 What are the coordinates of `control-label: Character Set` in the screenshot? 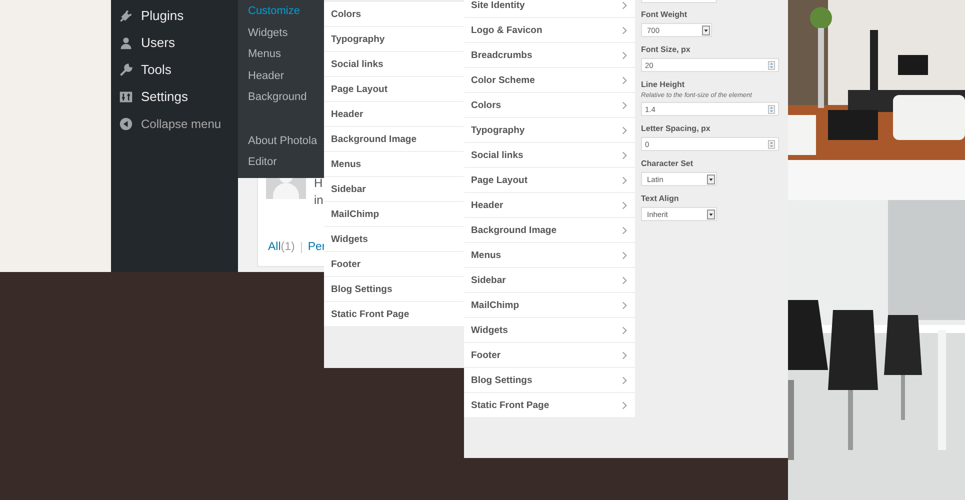 It's located at (667, 163).